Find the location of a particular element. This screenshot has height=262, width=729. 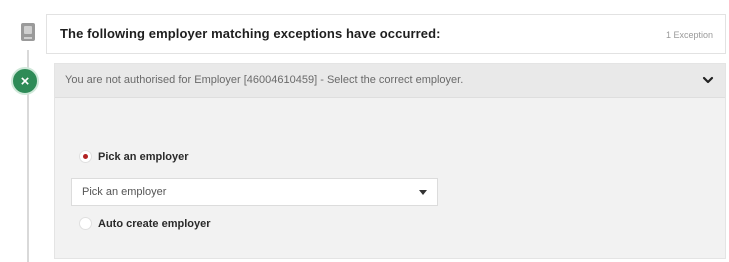

employer-select-value: Pick an employer is located at coordinates (124, 192).